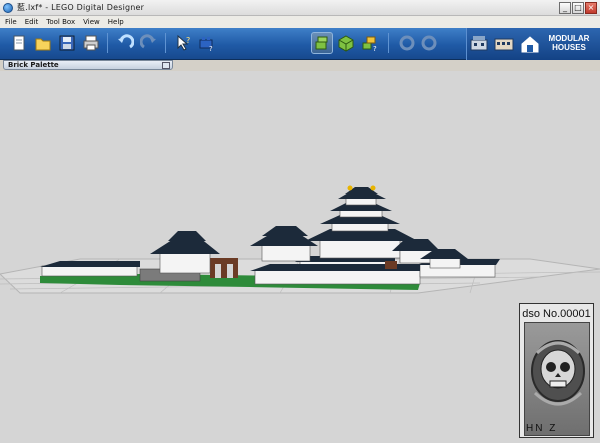  Describe the element at coordinates (558, 373) in the screenshot. I see `skull-icon` at that location.